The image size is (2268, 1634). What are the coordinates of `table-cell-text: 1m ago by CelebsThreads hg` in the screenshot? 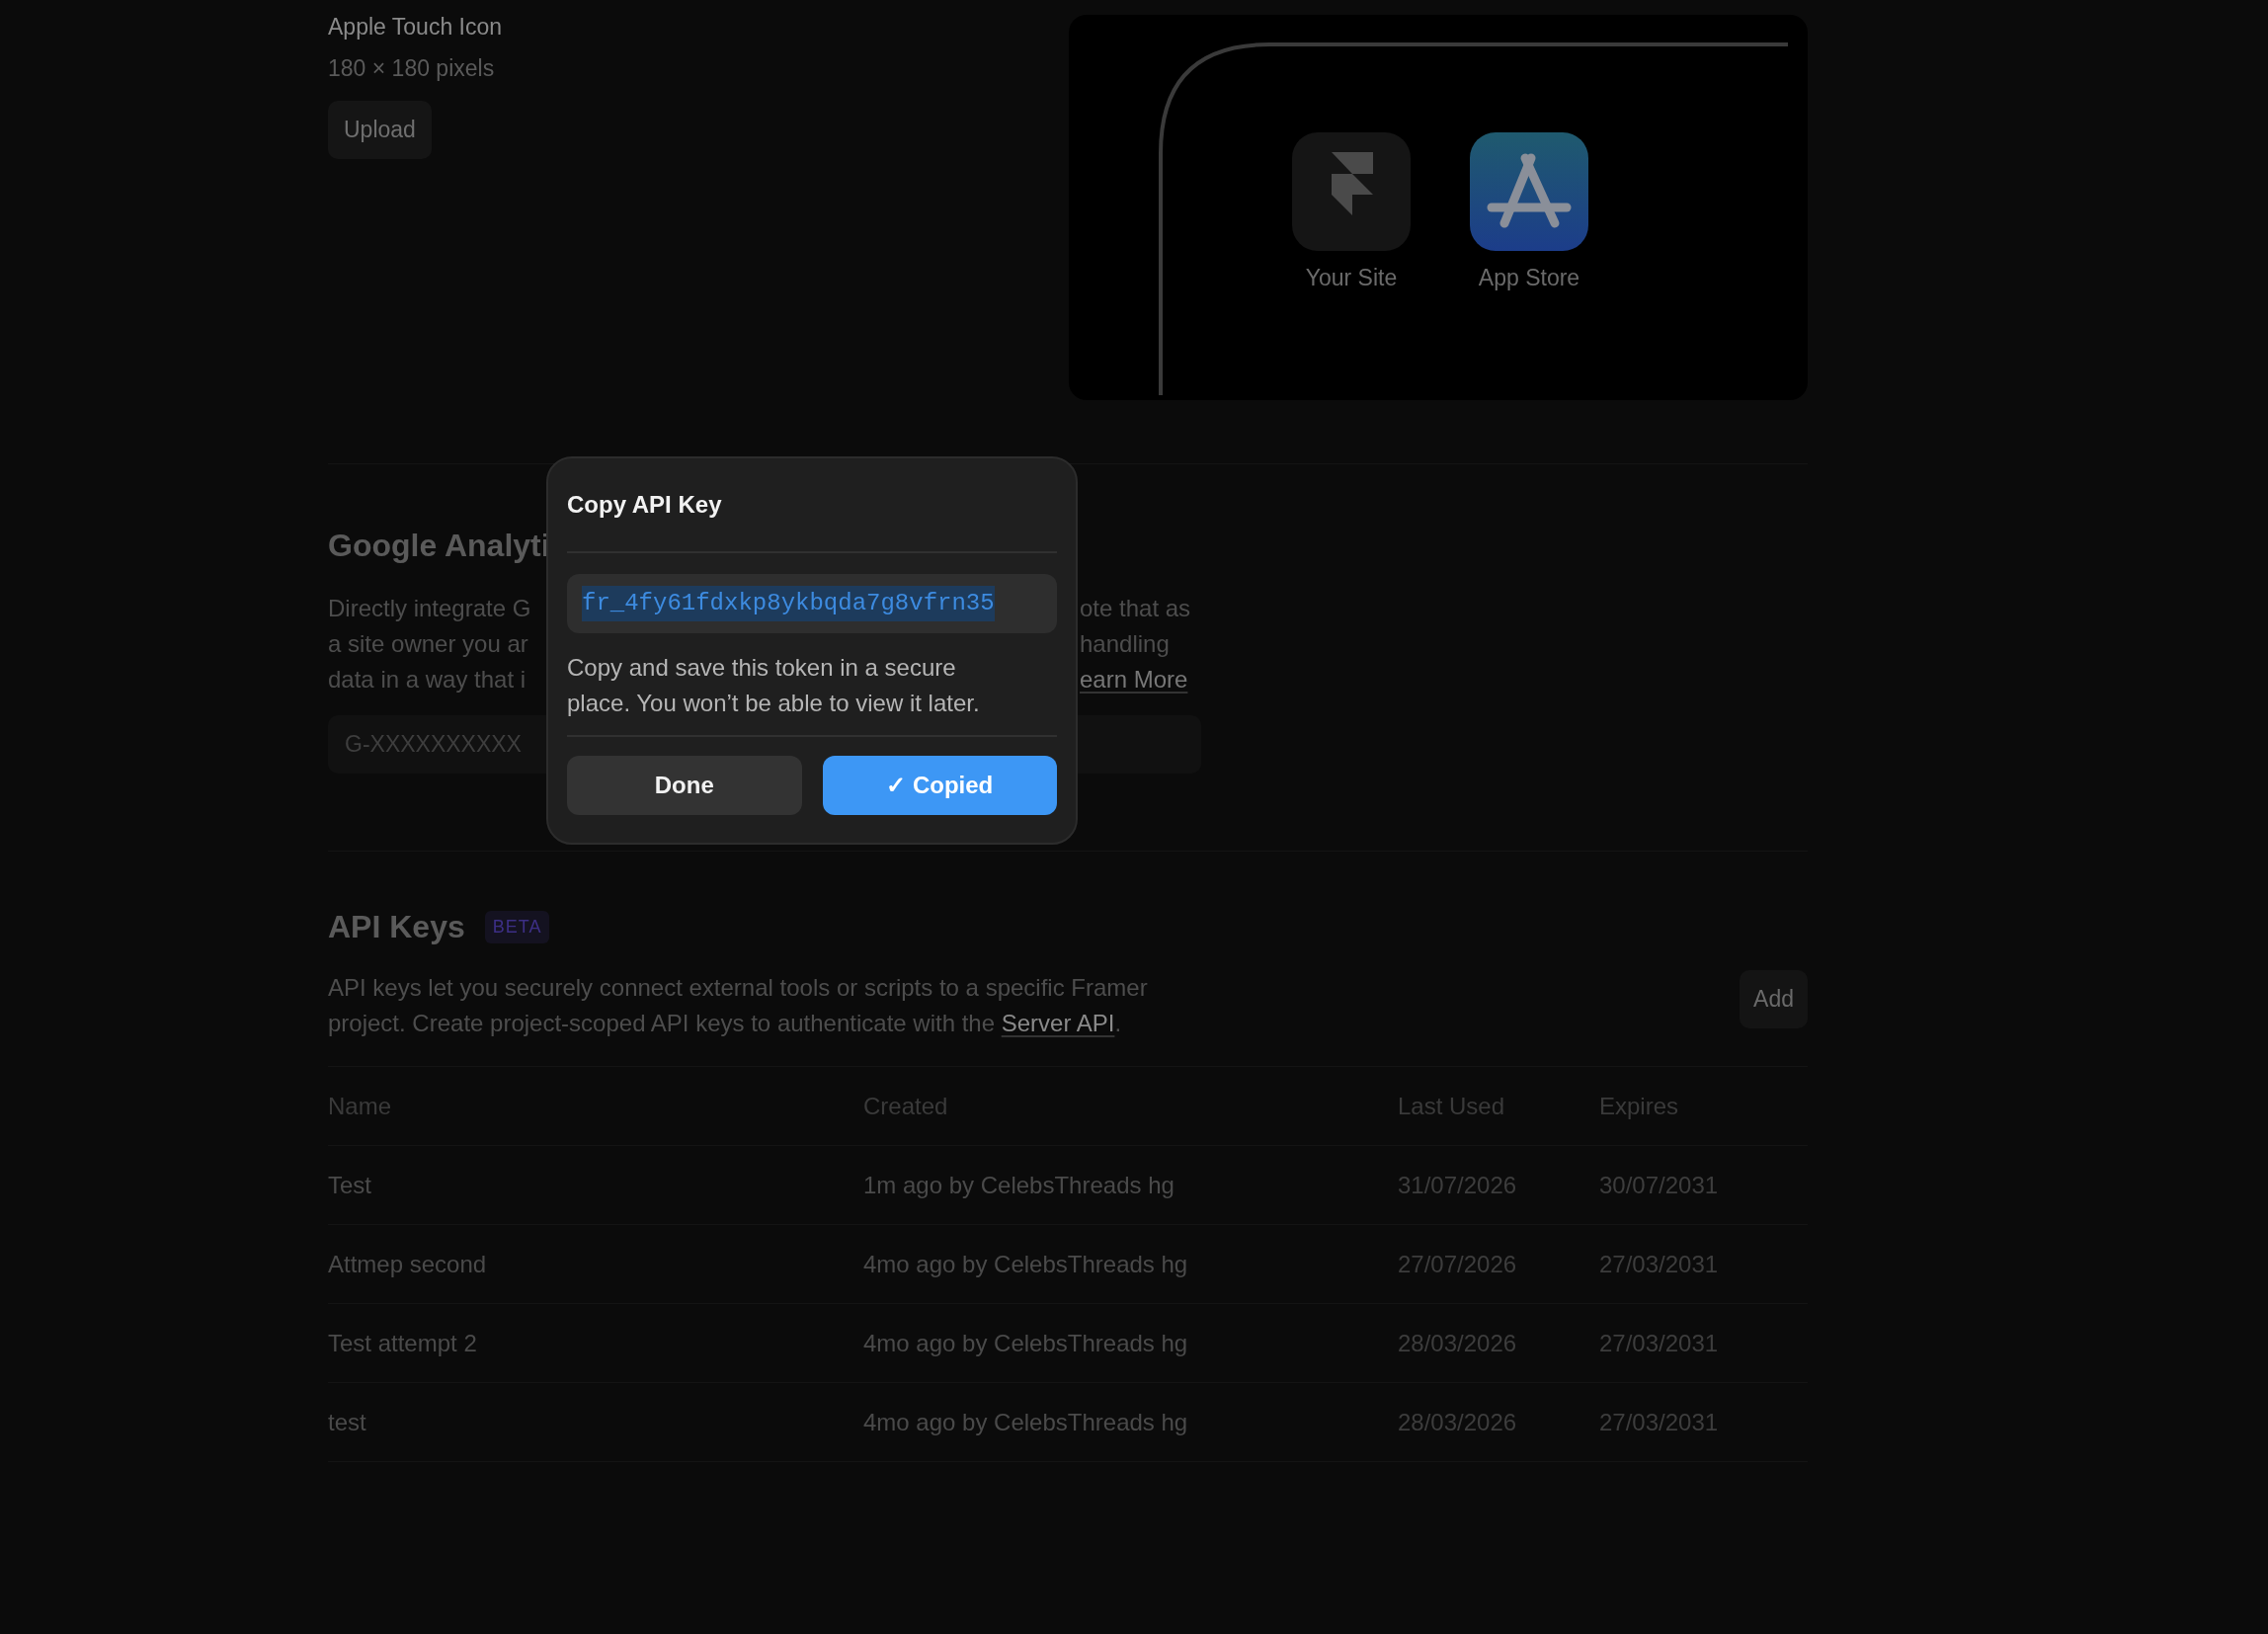 It's located at (1019, 1185).